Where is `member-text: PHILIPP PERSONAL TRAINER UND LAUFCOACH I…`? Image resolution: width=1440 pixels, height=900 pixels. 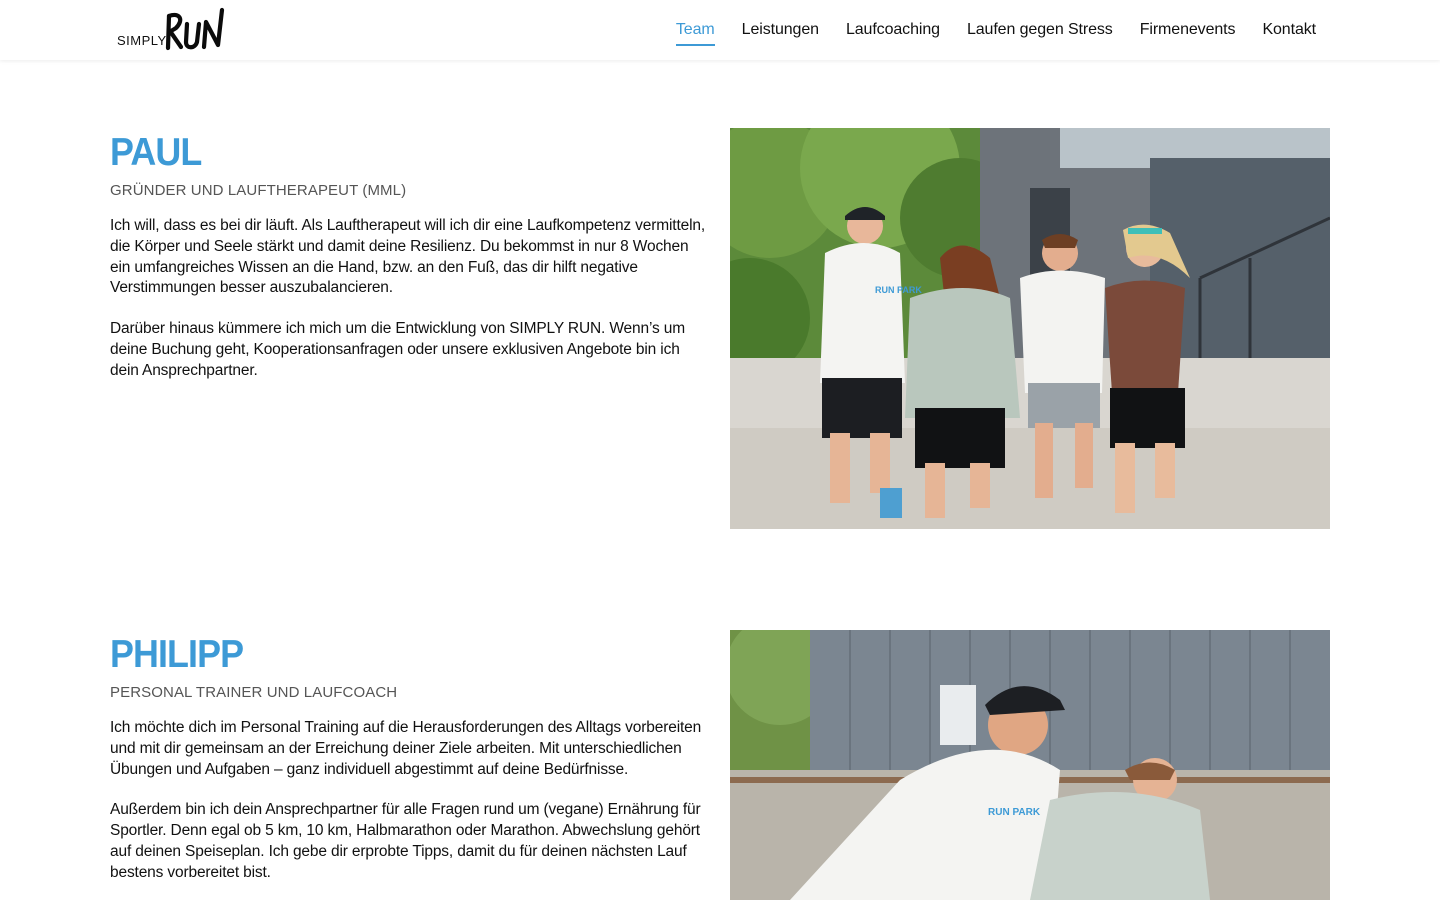
member-text: PHILIPP PERSONAL TRAINER UND LAUFCOACH I… is located at coordinates (410, 757).